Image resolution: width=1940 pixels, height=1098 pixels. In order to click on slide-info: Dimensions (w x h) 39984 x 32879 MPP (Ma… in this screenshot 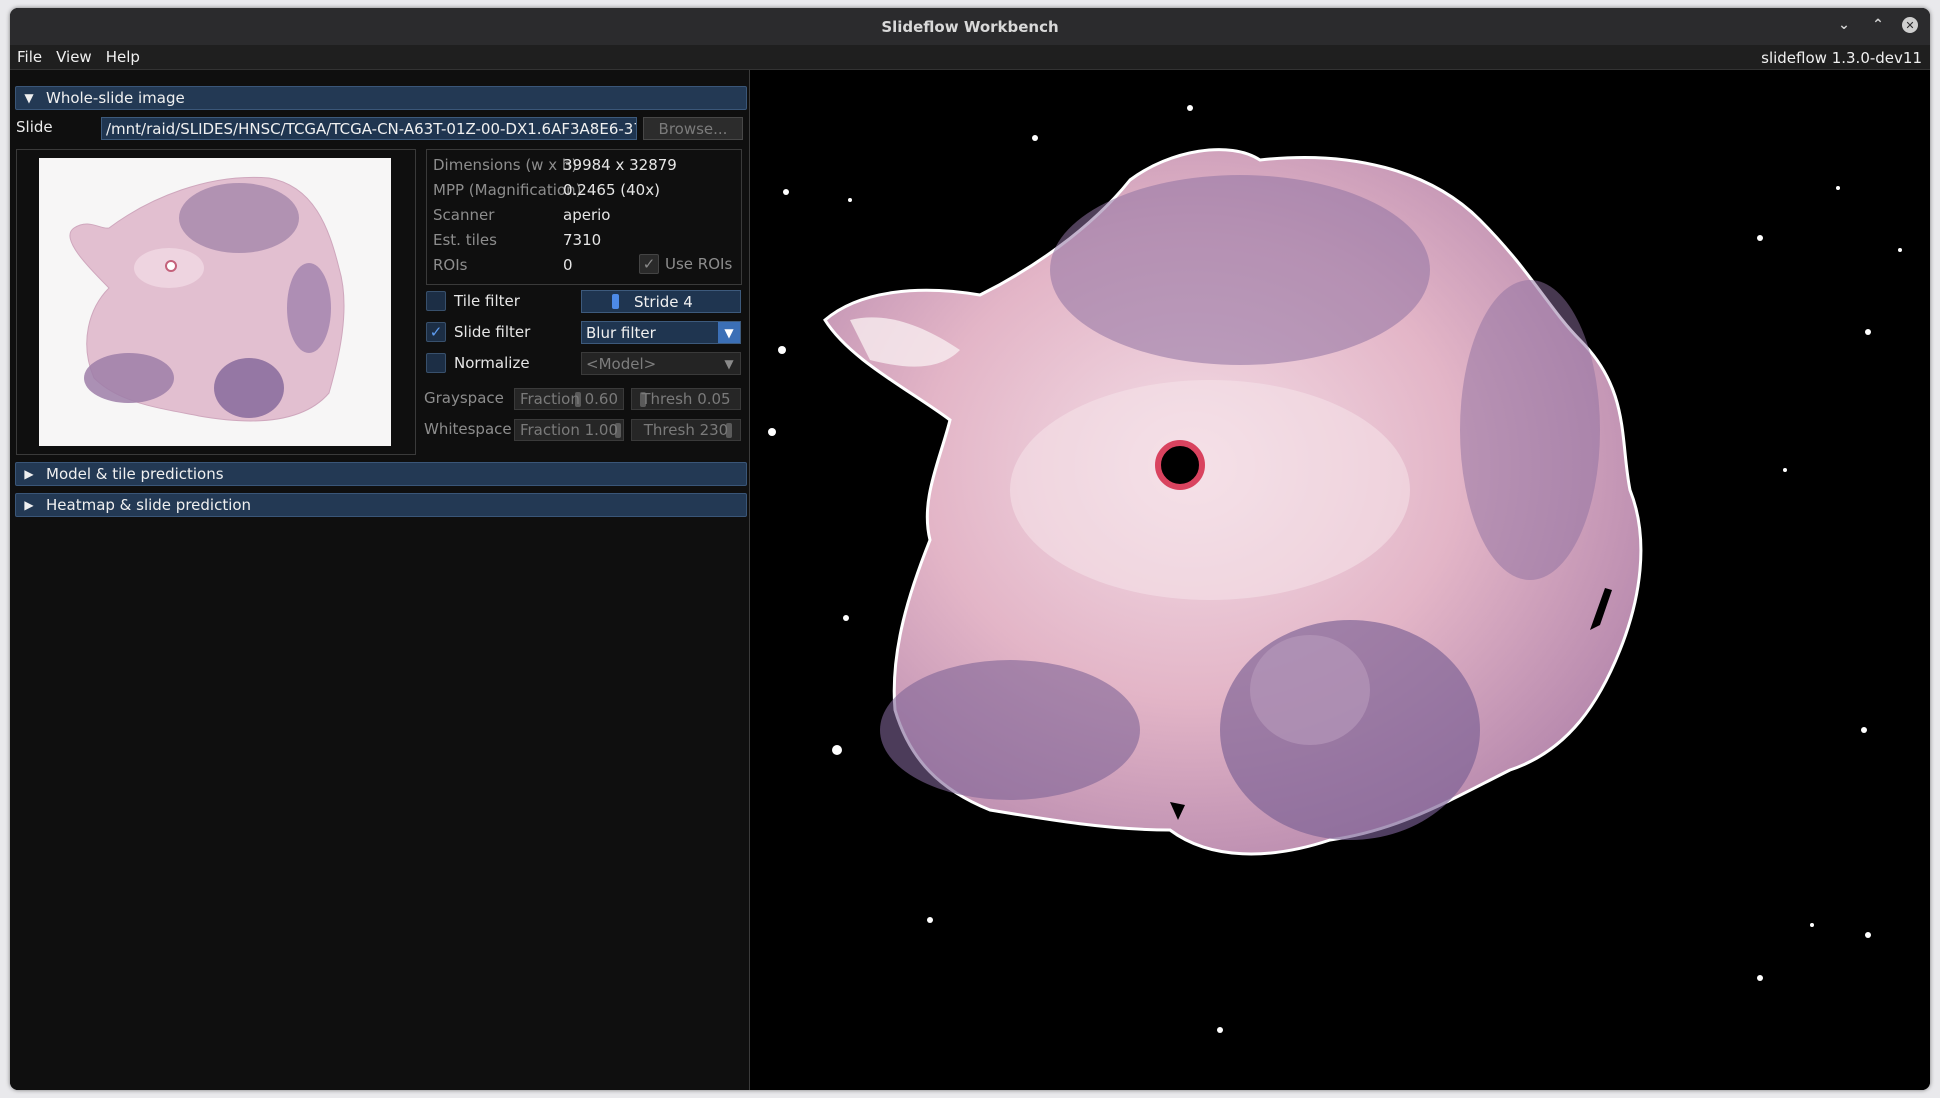, I will do `click(584, 217)`.